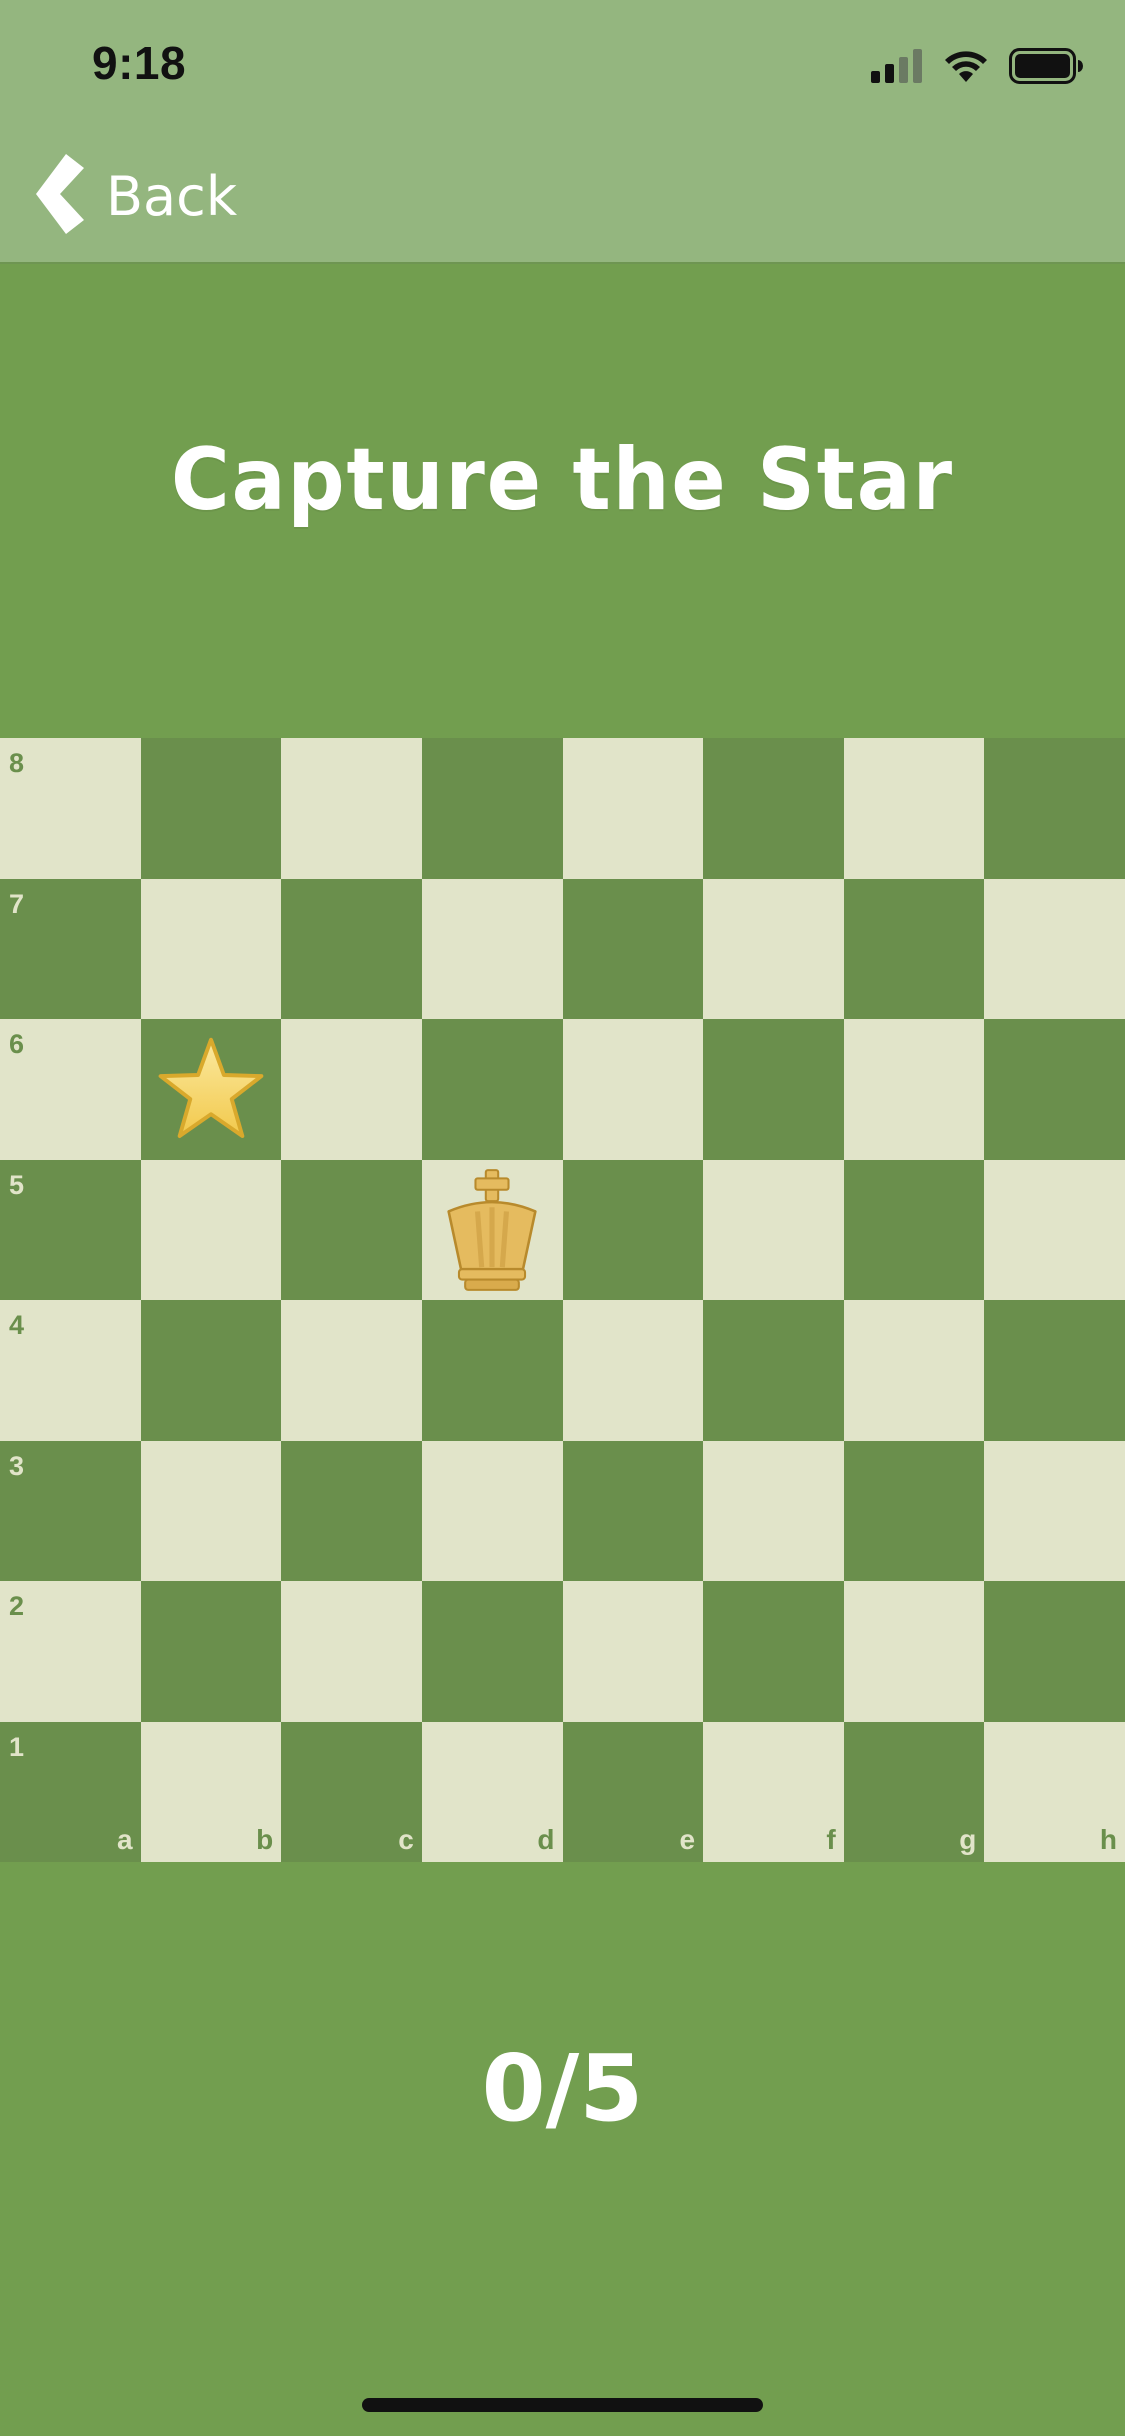  Describe the element at coordinates (633, 948) in the screenshot. I see `square-e7` at that location.